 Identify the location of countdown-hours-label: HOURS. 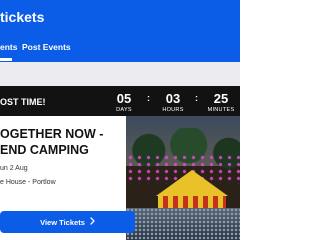
(173, 110).